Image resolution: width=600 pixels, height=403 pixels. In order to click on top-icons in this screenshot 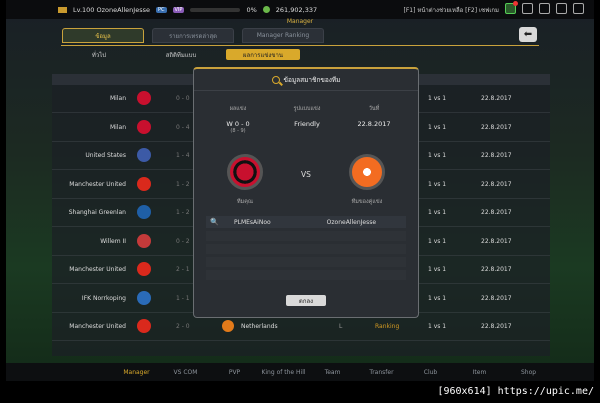, I will do `click(544, 7)`.